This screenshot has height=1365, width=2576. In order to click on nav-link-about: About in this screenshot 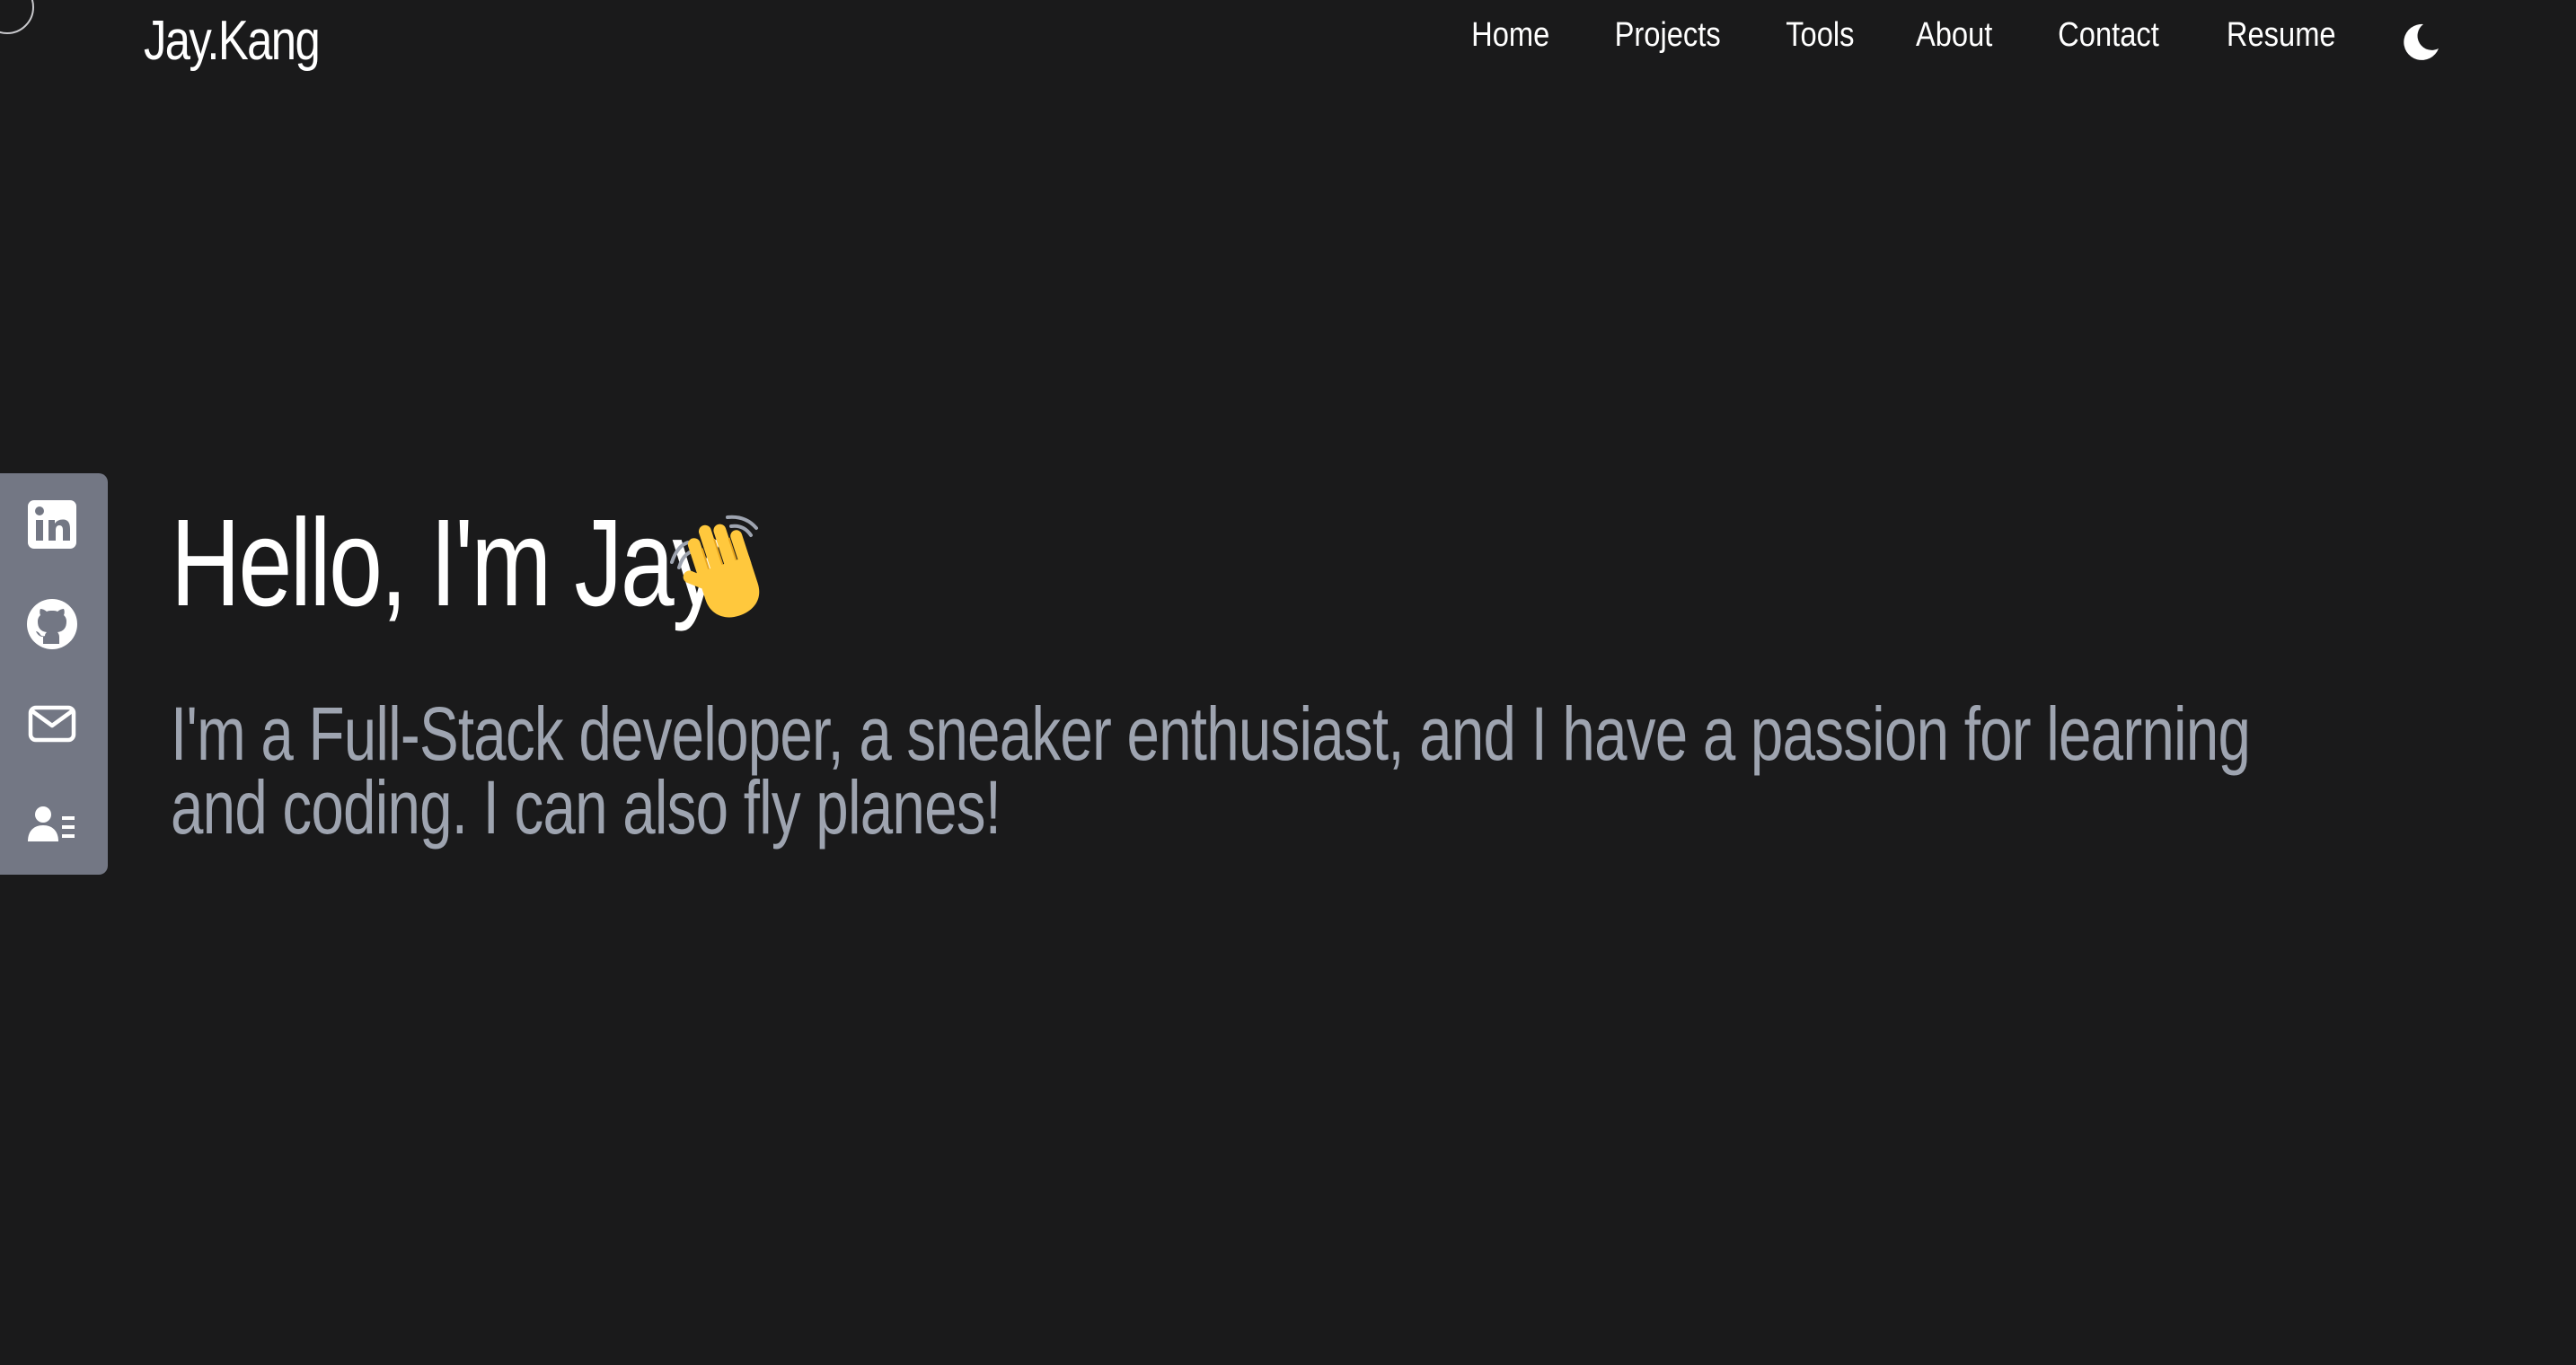, I will do `click(1954, 35)`.